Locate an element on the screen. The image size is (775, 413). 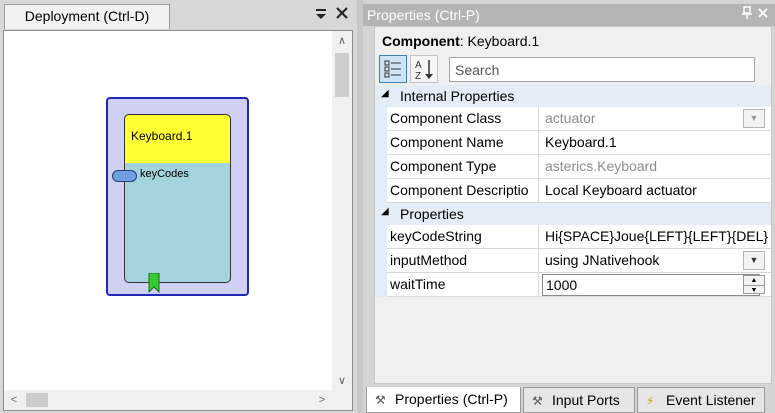
property-name: inputMethod is located at coordinates (463, 261).